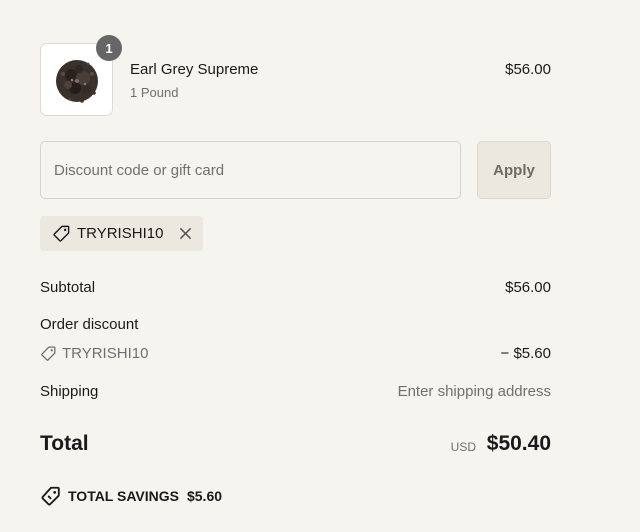 Image resolution: width=640 pixels, height=532 pixels. Describe the element at coordinates (528, 287) in the screenshot. I see `subtotal-value: $56.00` at that location.